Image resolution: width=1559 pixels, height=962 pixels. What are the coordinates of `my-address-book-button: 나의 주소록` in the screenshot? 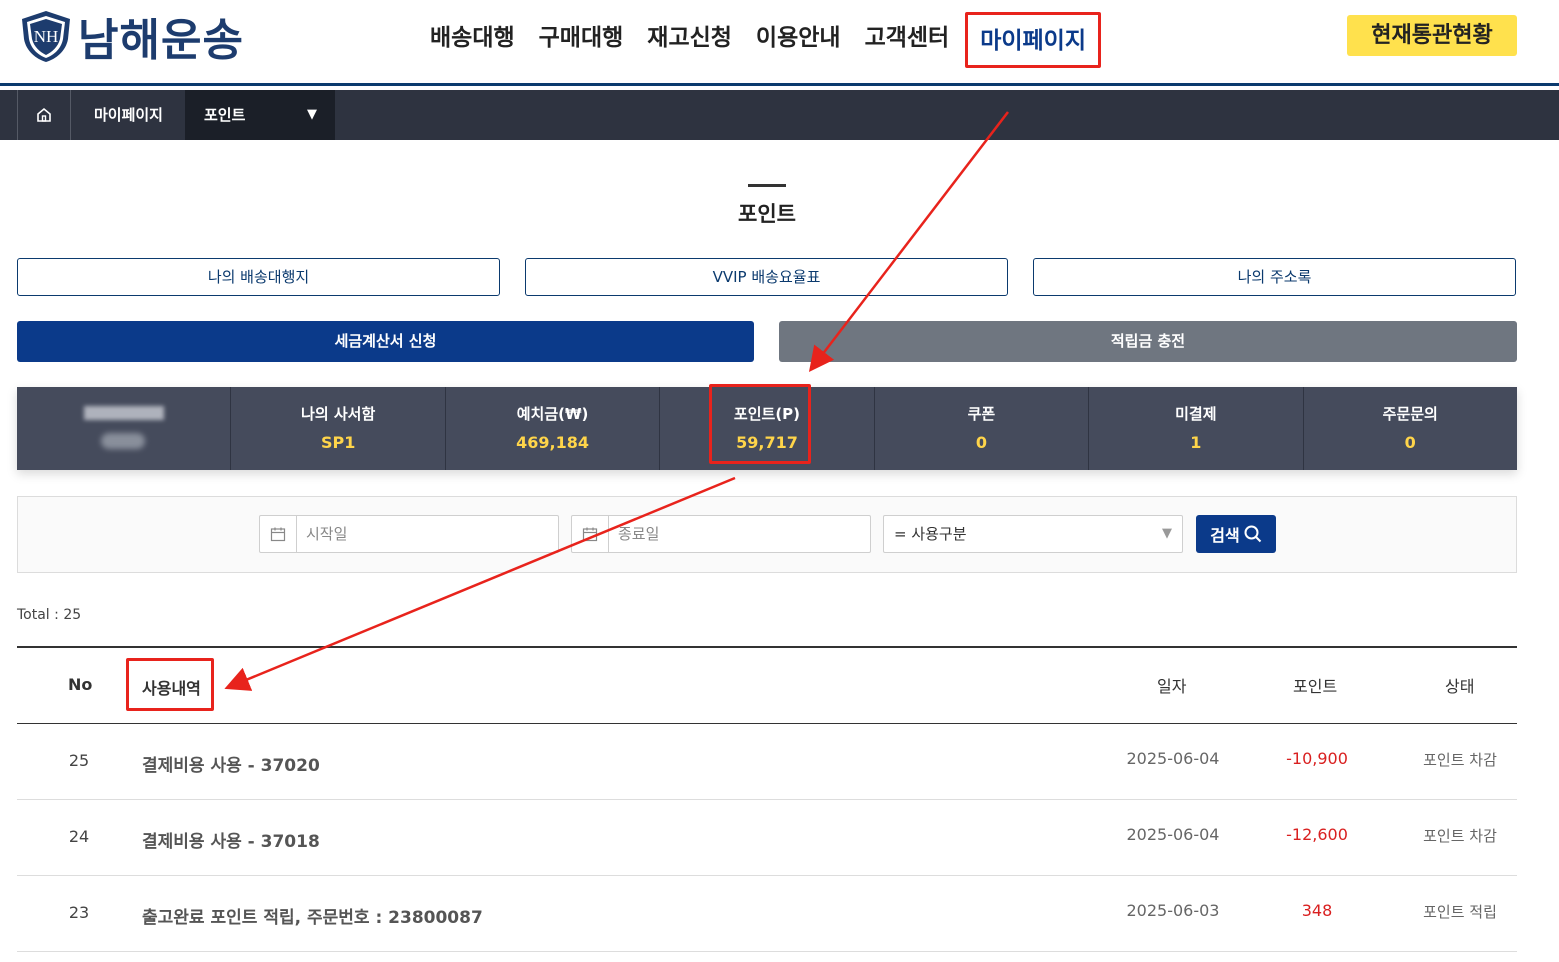 It's located at (1274, 277).